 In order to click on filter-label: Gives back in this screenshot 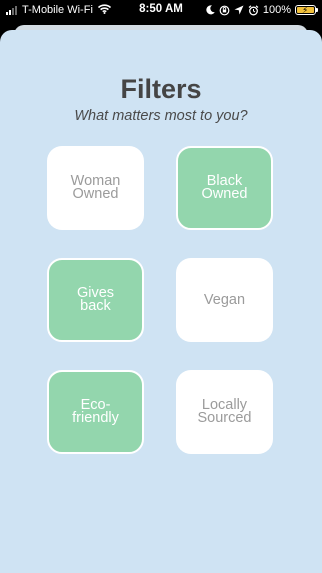, I will do `click(95, 299)`.